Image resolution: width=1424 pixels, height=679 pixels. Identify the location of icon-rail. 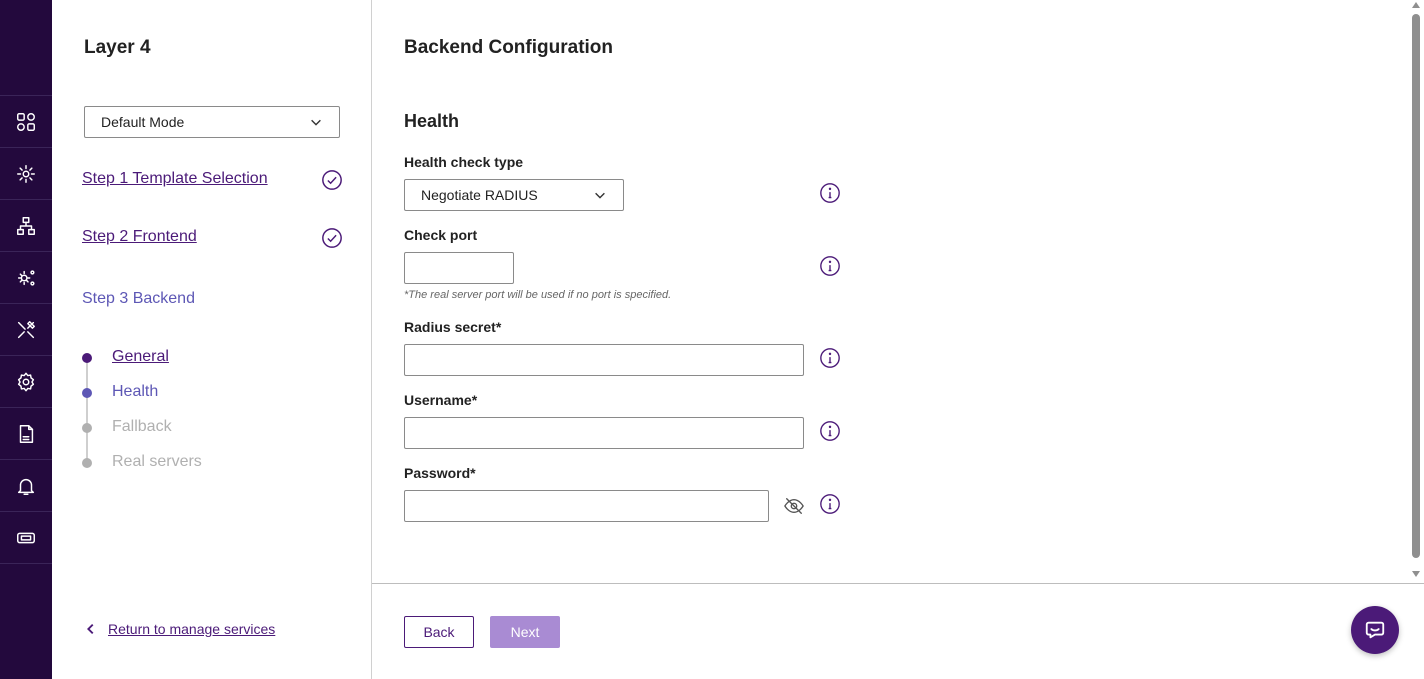
(26, 339).